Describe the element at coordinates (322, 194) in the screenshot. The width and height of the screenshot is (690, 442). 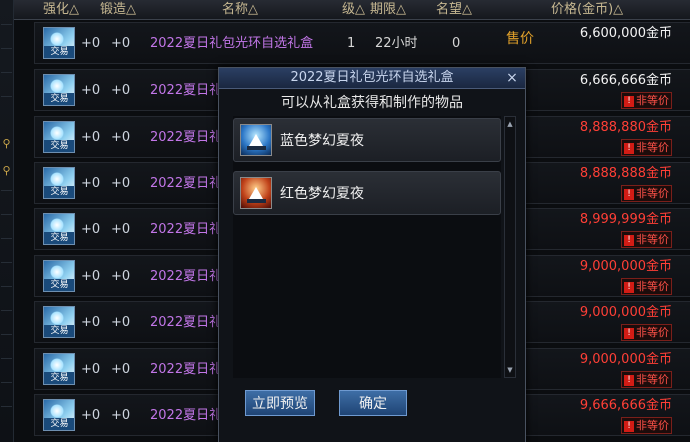
I see `item-label: 红色梦幻夏夜` at that location.